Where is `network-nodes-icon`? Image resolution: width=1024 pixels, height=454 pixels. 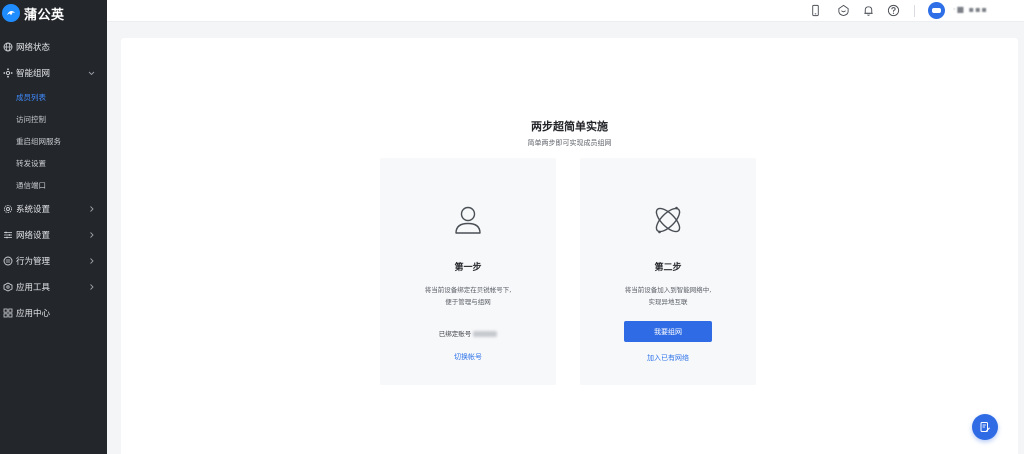
network-nodes-icon is located at coordinates (8, 73).